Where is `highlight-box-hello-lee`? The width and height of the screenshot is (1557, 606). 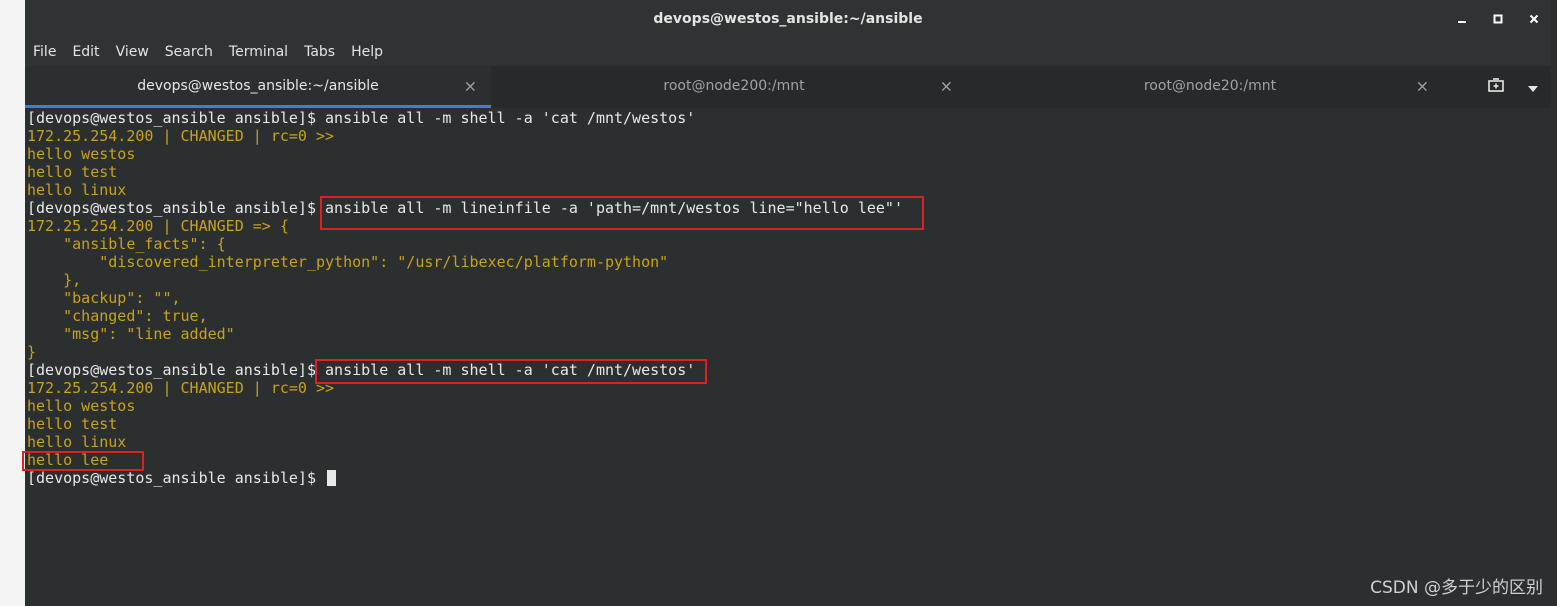
highlight-box-hello-lee is located at coordinates (83, 461).